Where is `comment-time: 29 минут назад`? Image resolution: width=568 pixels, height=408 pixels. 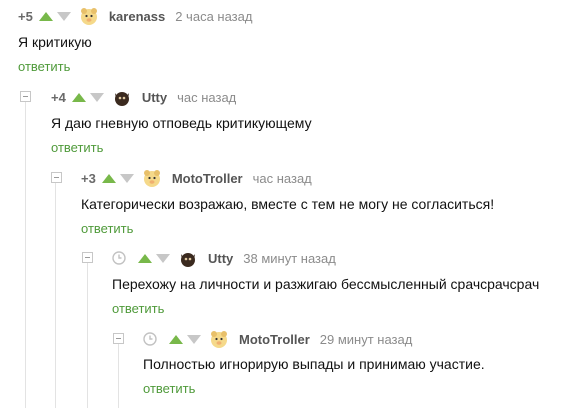
comment-time: 29 минут назад is located at coordinates (366, 339).